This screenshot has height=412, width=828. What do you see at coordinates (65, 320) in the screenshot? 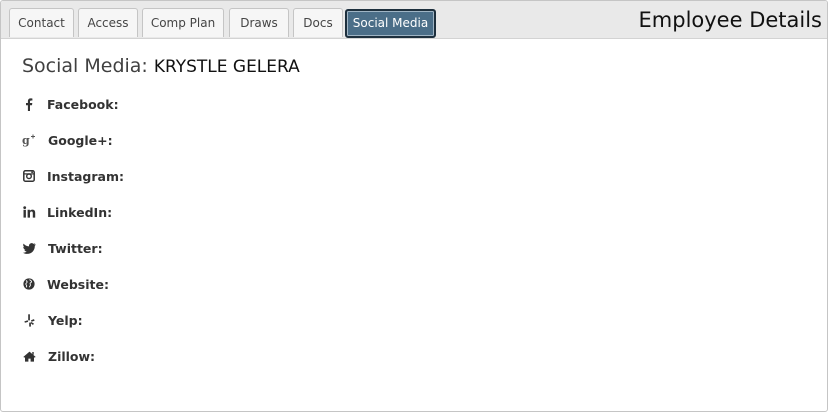
I see `social-label: Yelp:` at bounding box center [65, 320].